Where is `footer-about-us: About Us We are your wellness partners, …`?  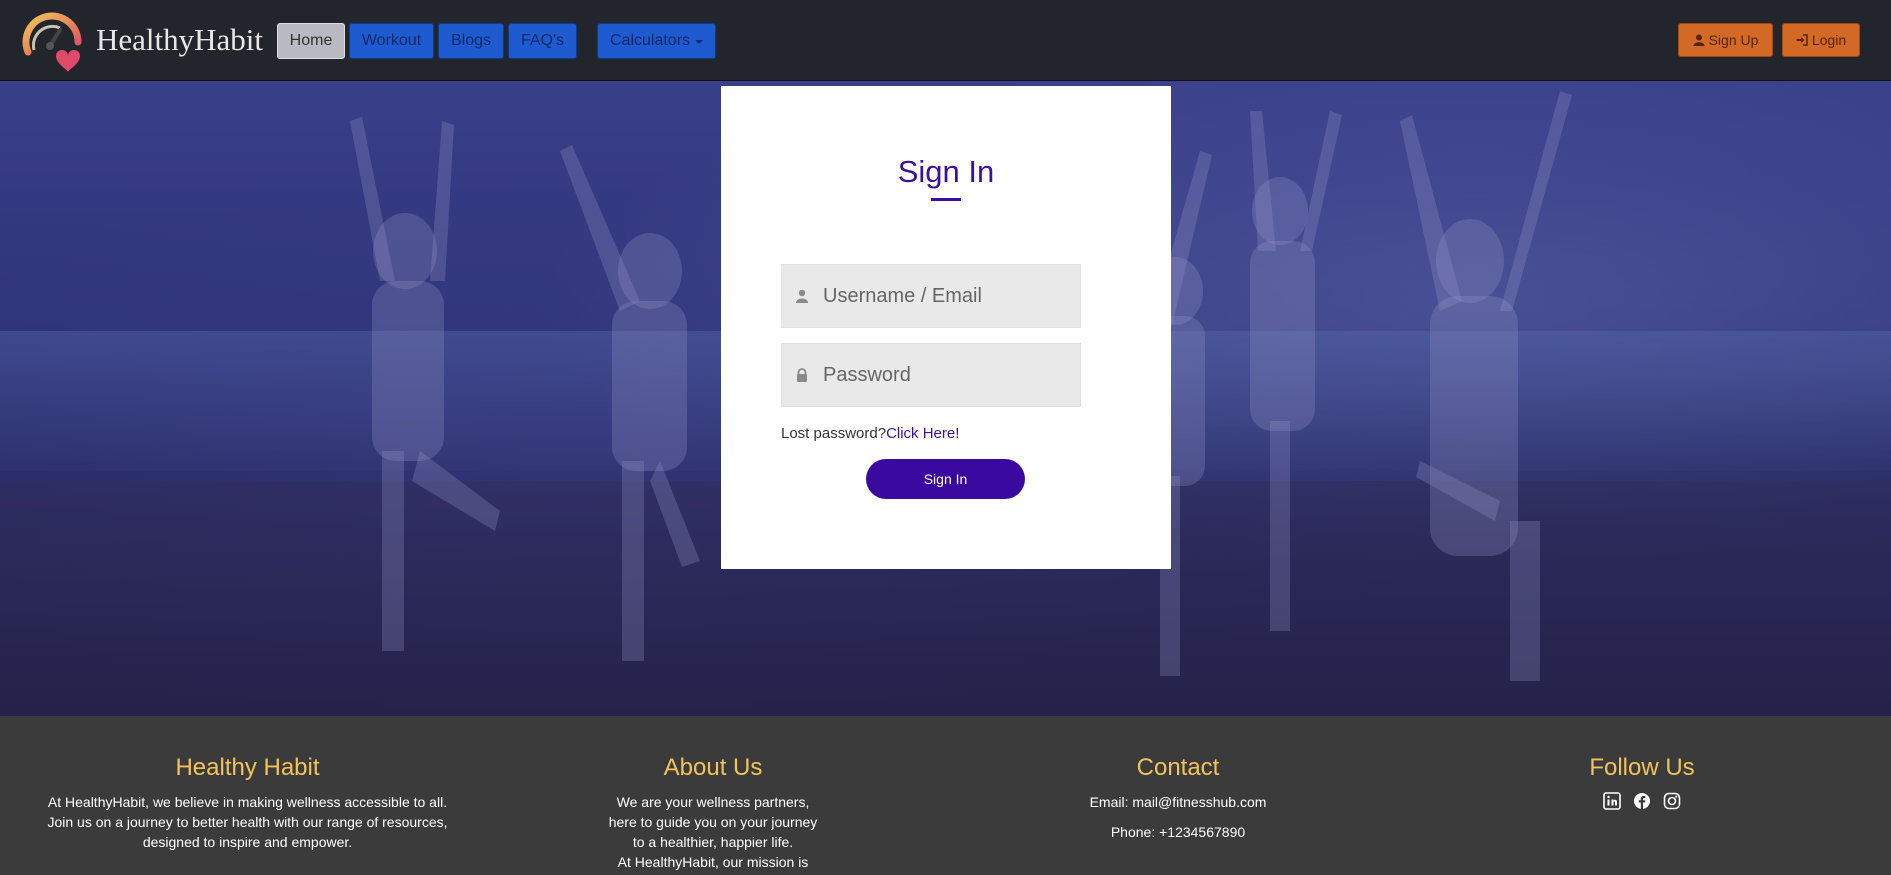 footer-about-us: About Us We are your wellness partners, … is located at coordinates (713, 813).